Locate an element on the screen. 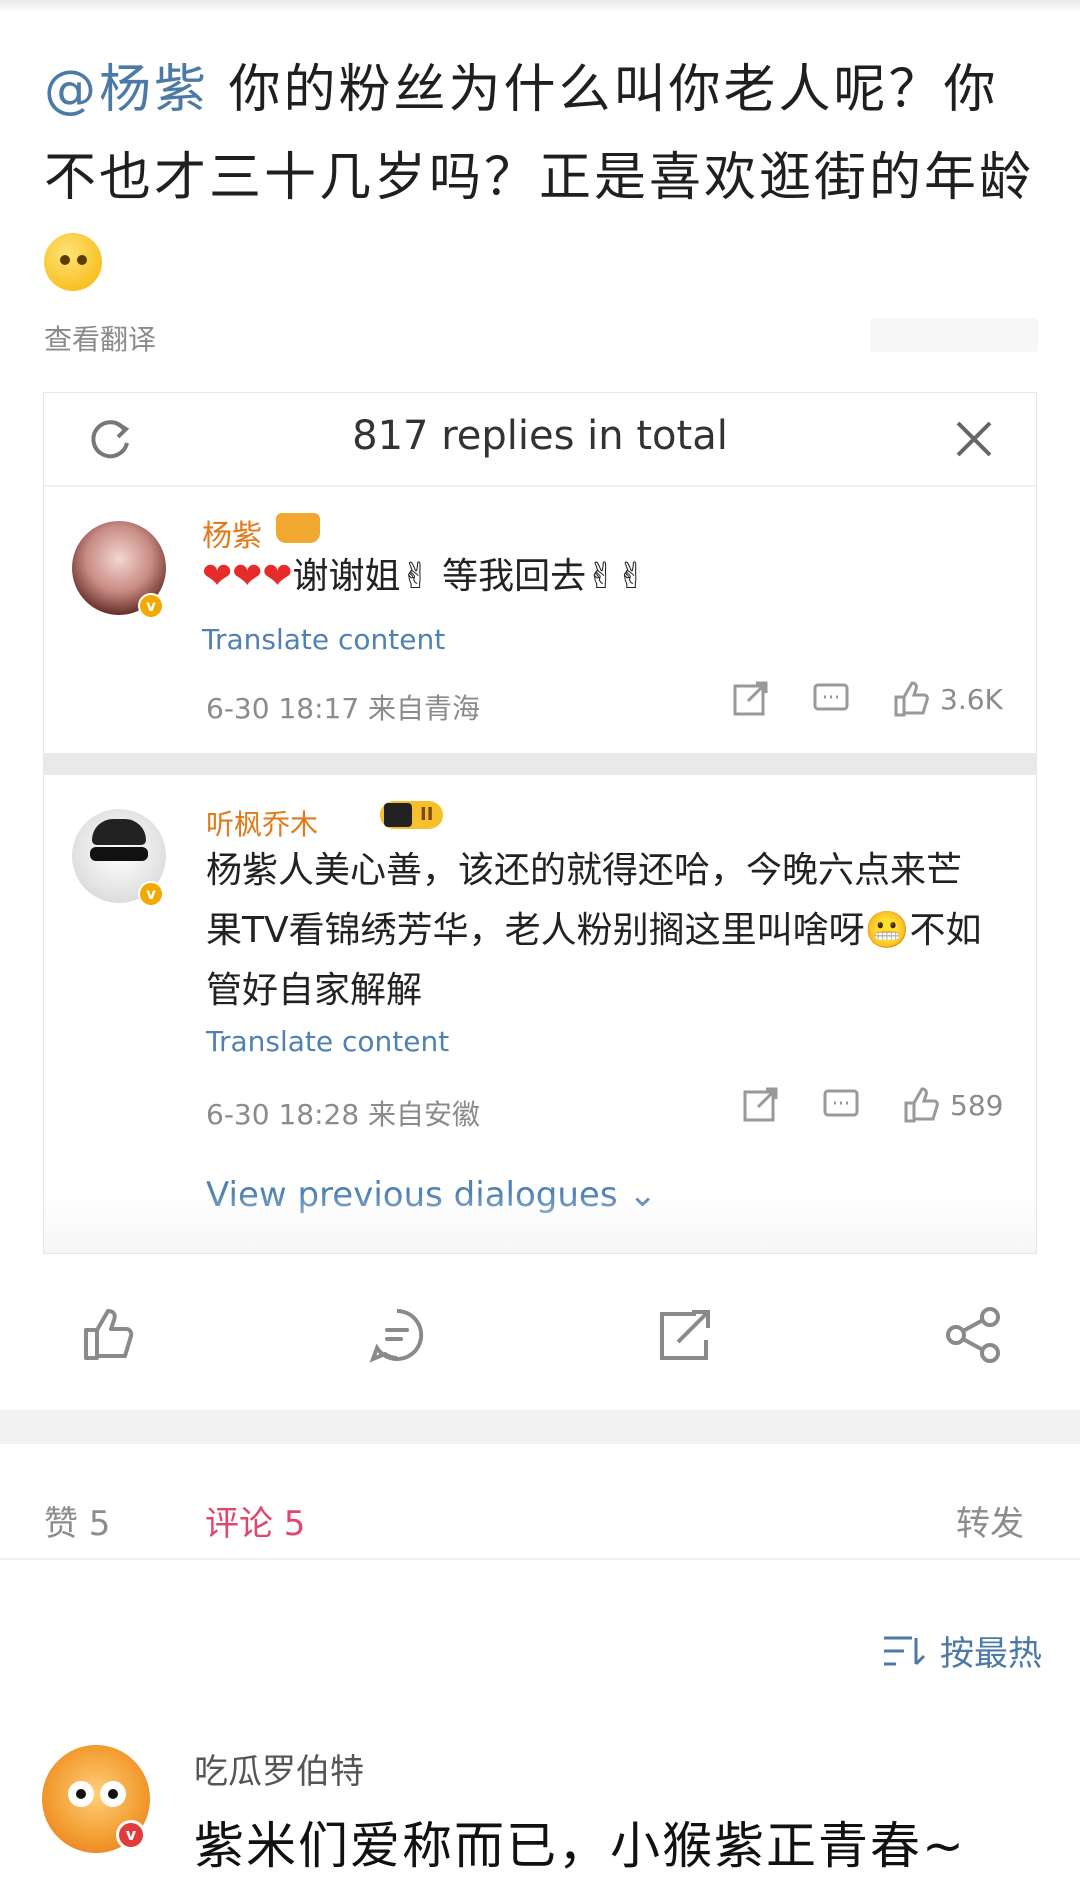  reply-meta: 6-30 18:17 来自青海 is located at coordinates (343, 708).